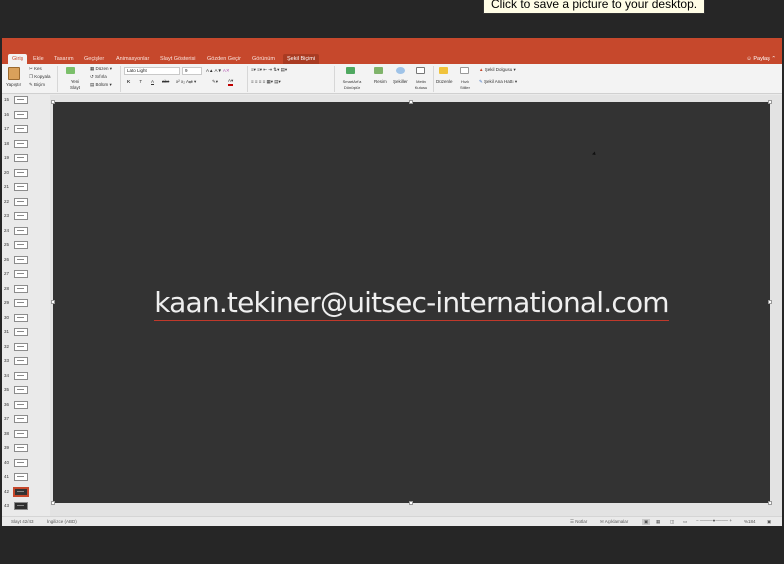 Image resolution: width=784 pixels, height=564 pixels. I want to click on normal-view-icon: ▣, so click(646, 522).